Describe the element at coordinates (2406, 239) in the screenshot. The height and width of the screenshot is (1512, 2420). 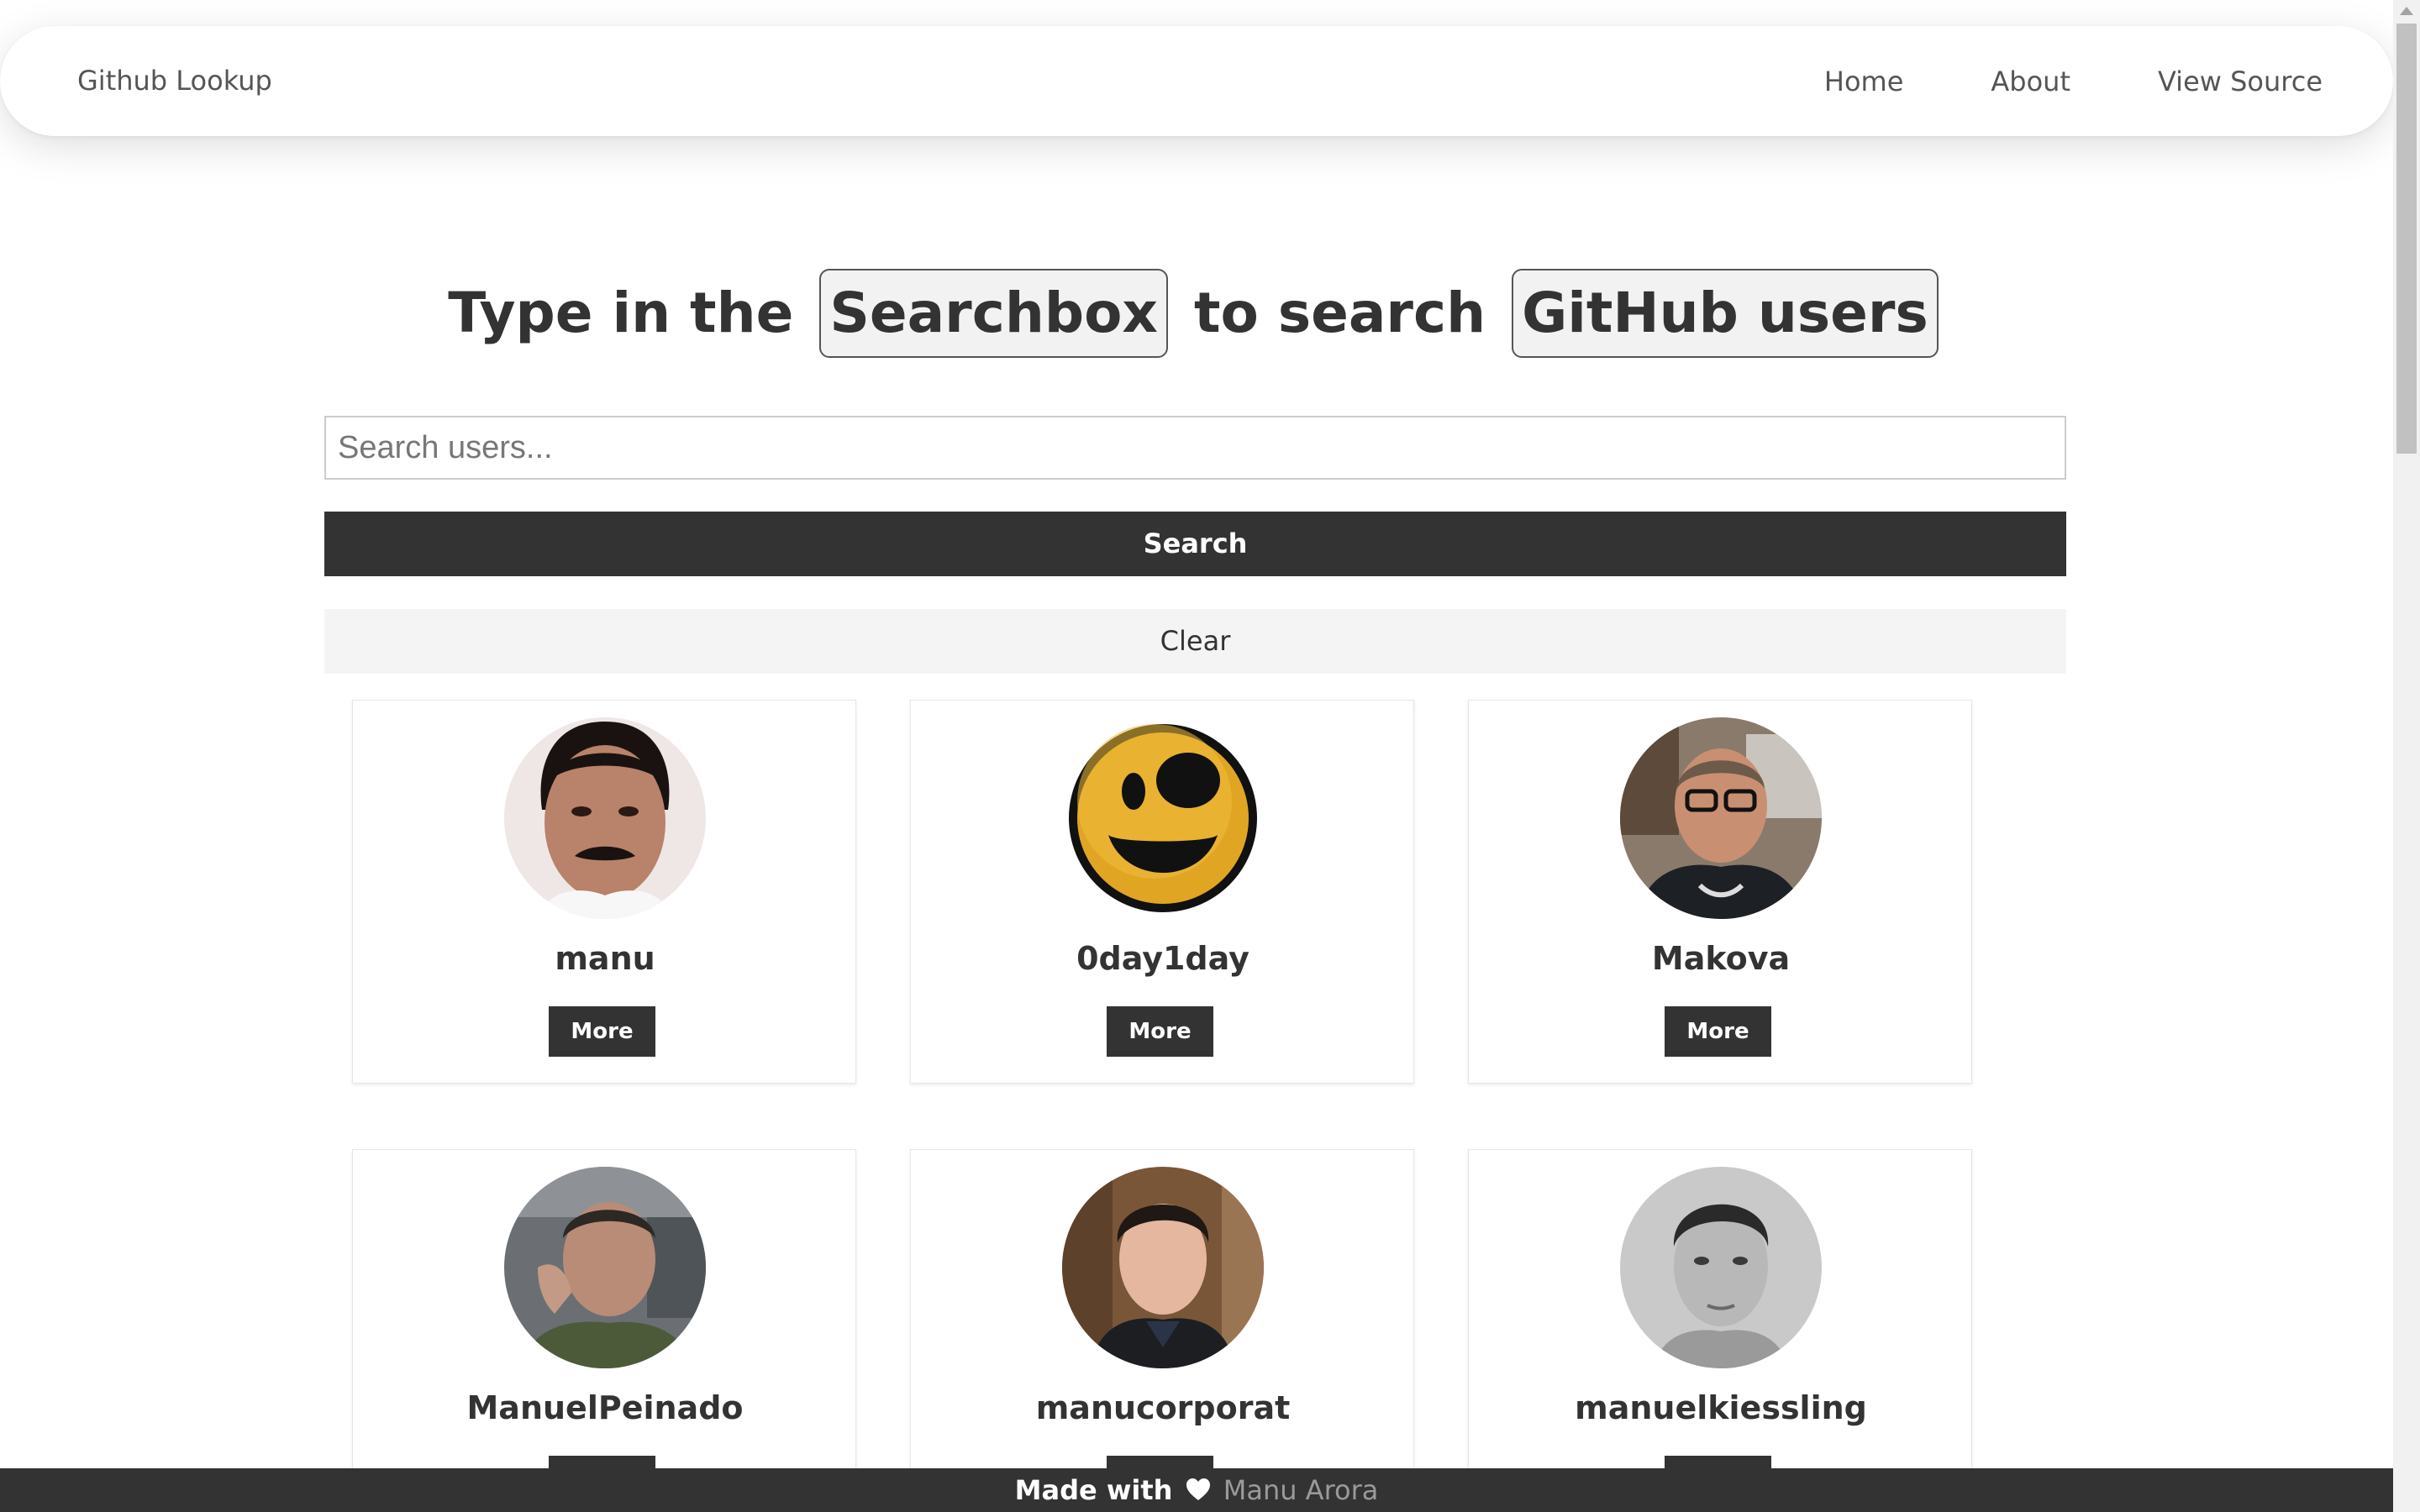
I see `scrollbar-thumb` at that location.